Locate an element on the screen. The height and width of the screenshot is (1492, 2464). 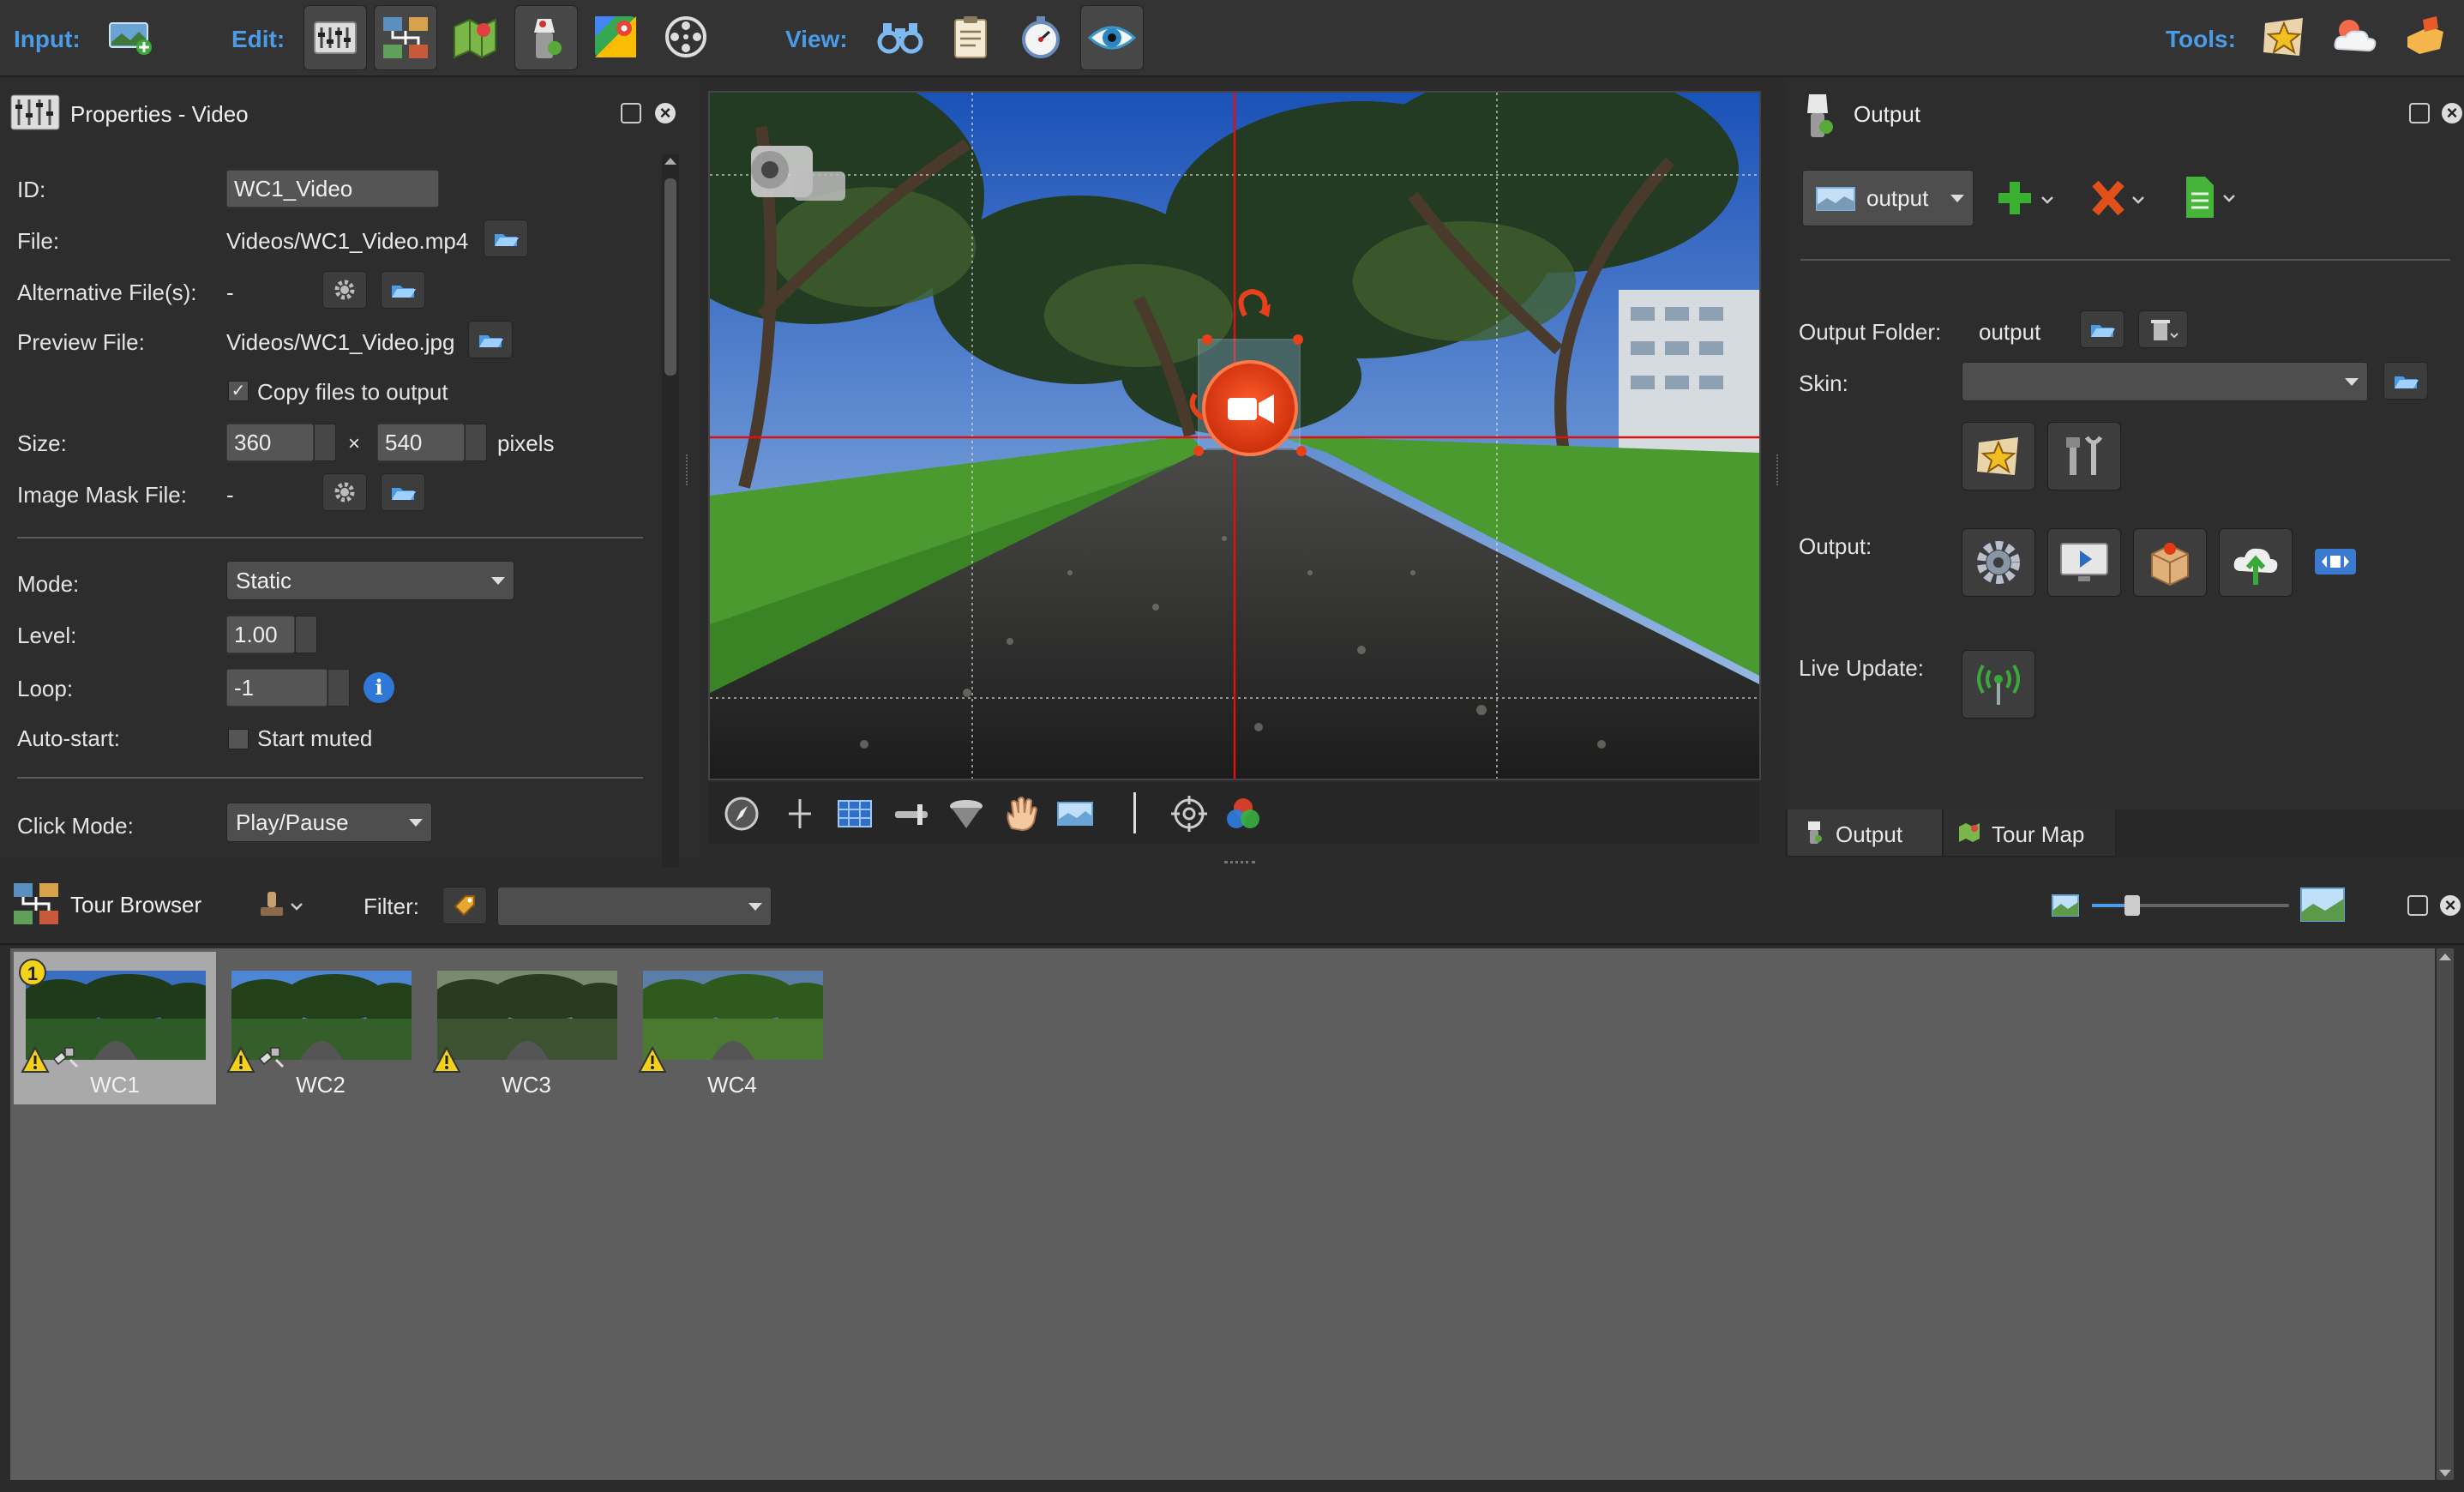
cloud-tool-button is located at coordinates (2354, 37).